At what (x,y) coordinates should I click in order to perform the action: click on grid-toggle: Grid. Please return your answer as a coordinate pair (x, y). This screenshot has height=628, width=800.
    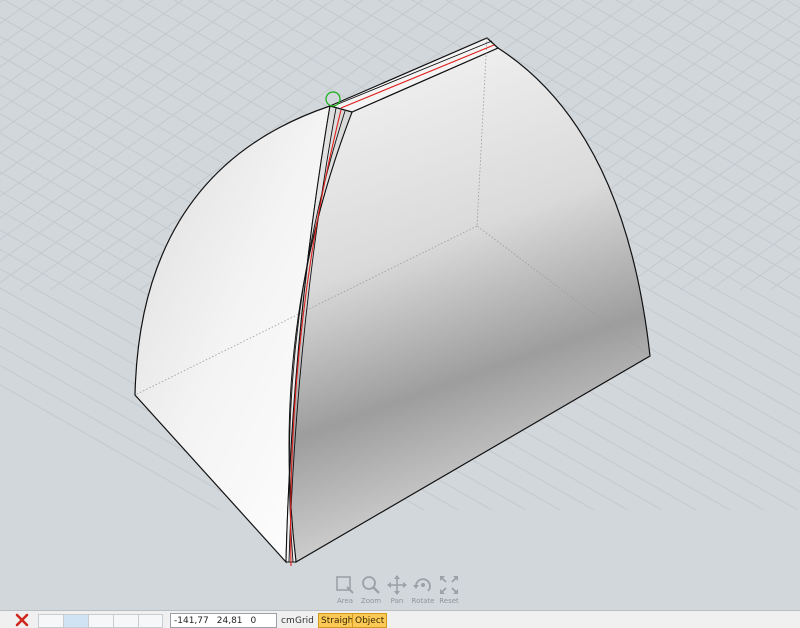
    Looking at the image, I should click on (304, 621).